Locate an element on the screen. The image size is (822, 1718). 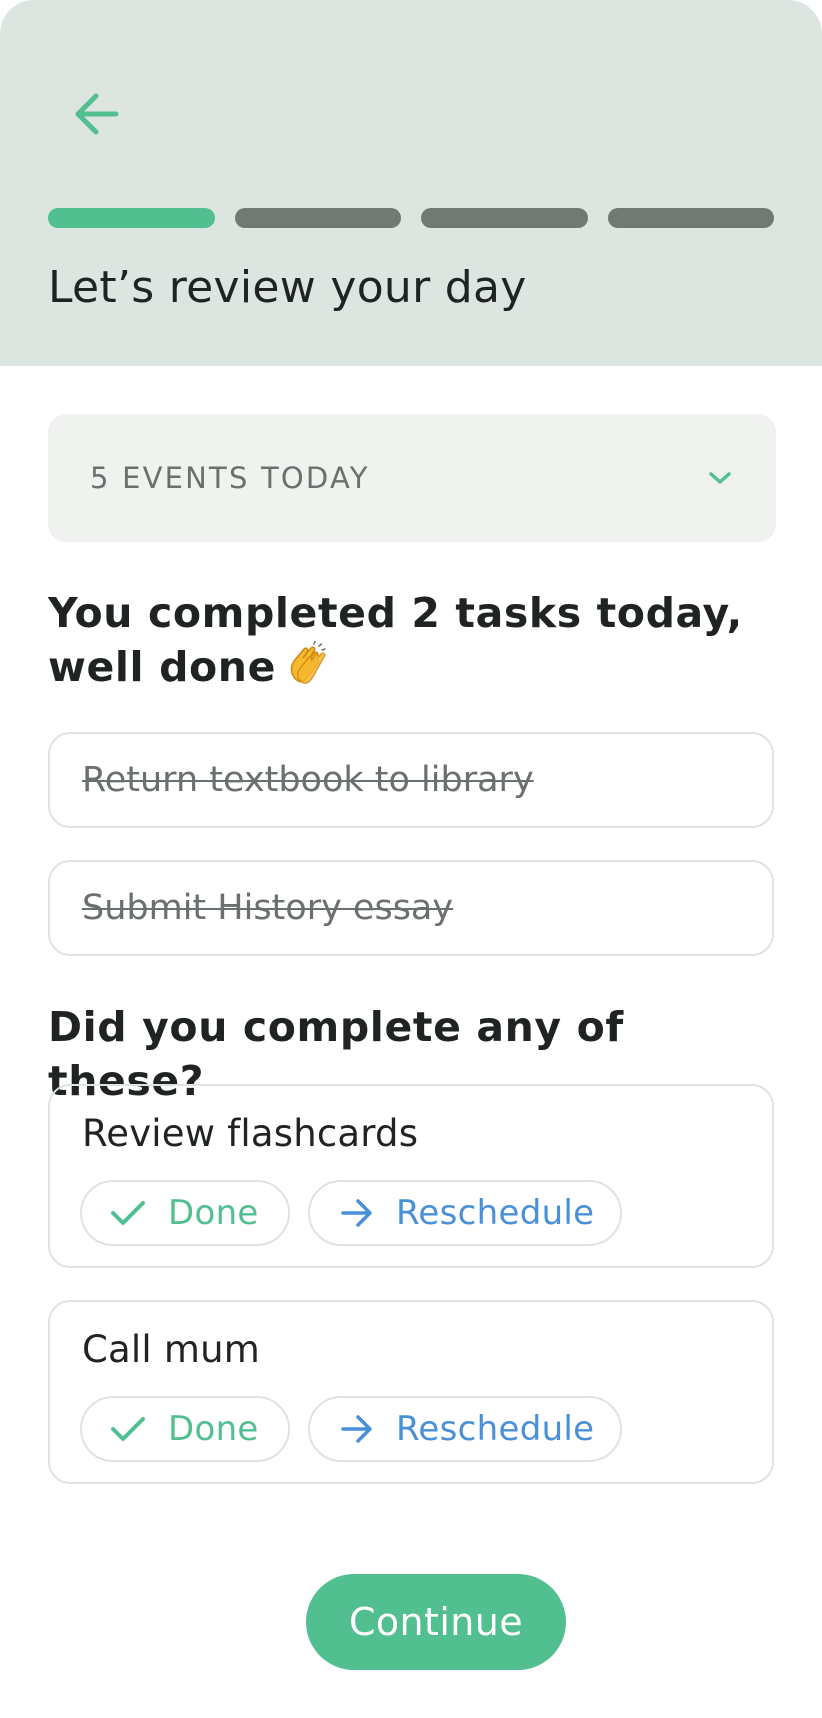
continue-button-label: Continue is located at coordinates (436, 1622).